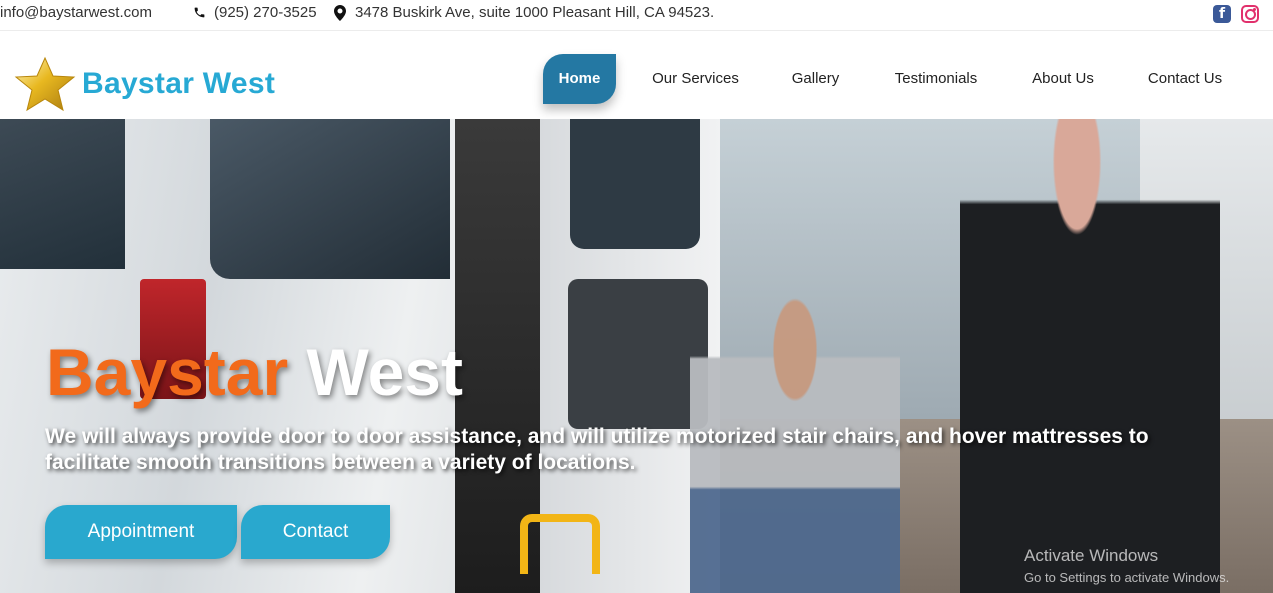  Describe the element at coordinates (315, 532) in the screenshot. I see `contact-button: Contact` at that location.